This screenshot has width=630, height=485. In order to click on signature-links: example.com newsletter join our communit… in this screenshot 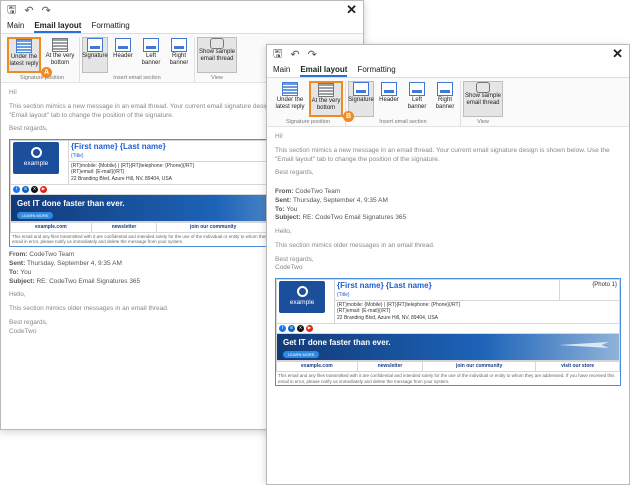, I will do `click(448, 366)`.